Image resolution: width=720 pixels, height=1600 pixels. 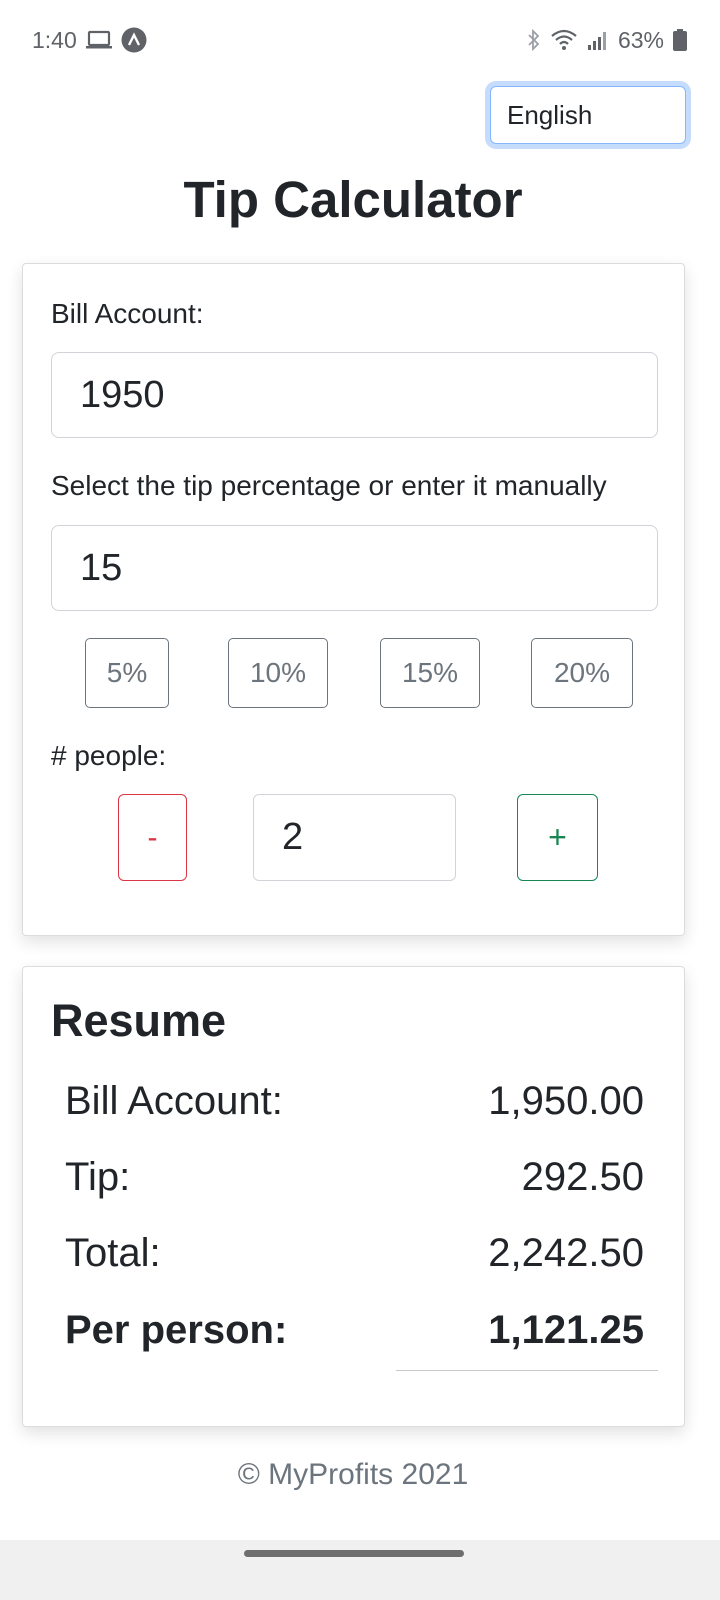 What do you see at coordinates (564, 40) in the screenshot?
I see `wifi-icon` at bounding box center [564, 40].